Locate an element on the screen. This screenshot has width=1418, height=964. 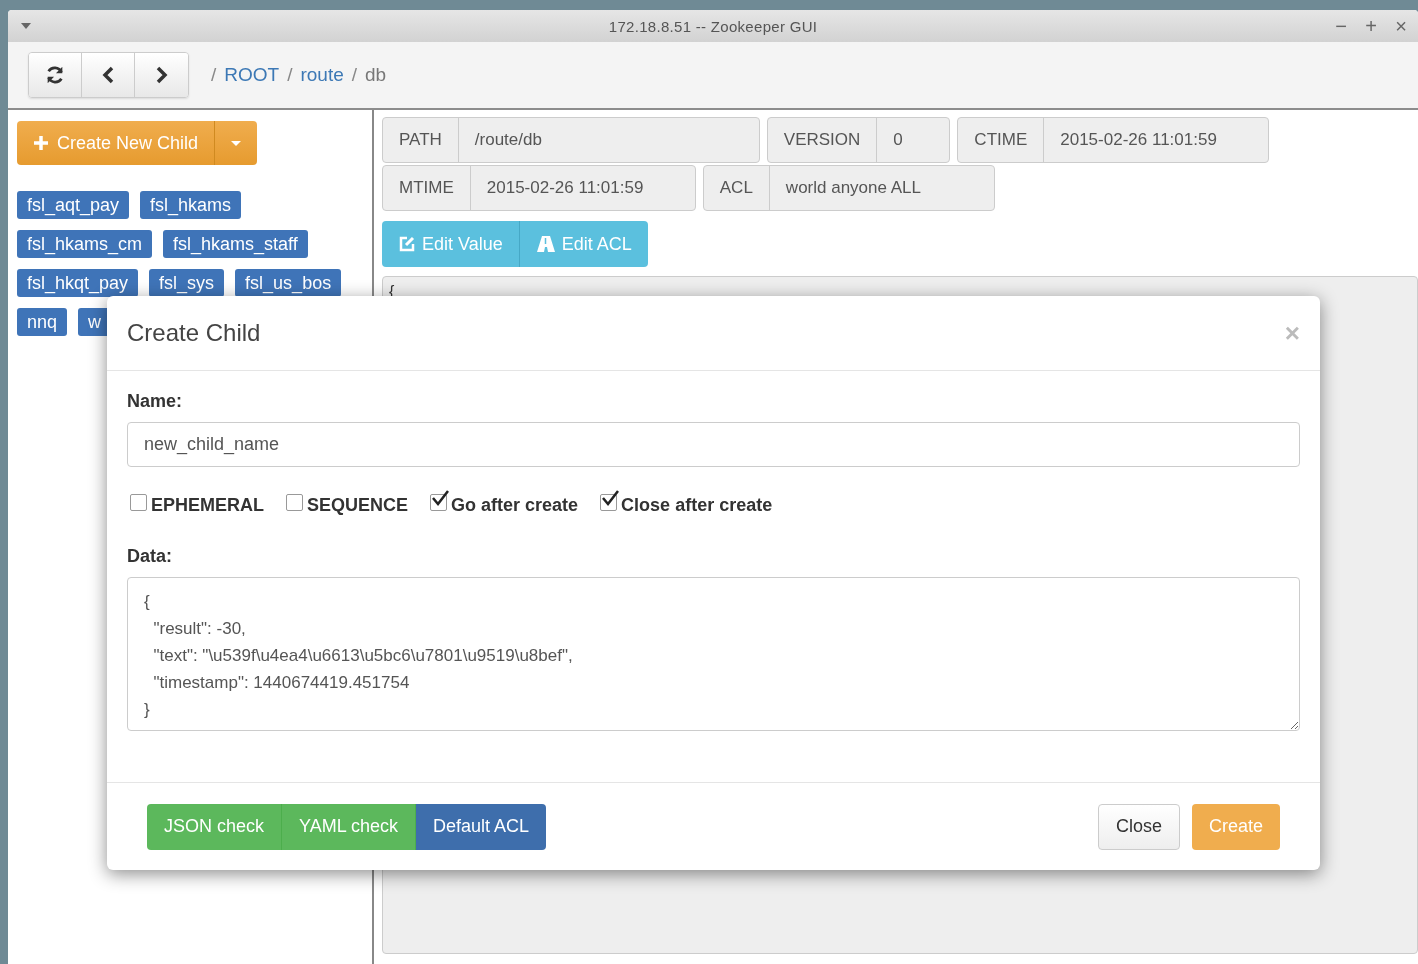
child-node-tag: fsl_us_bos is located at coordinates (288, 283).